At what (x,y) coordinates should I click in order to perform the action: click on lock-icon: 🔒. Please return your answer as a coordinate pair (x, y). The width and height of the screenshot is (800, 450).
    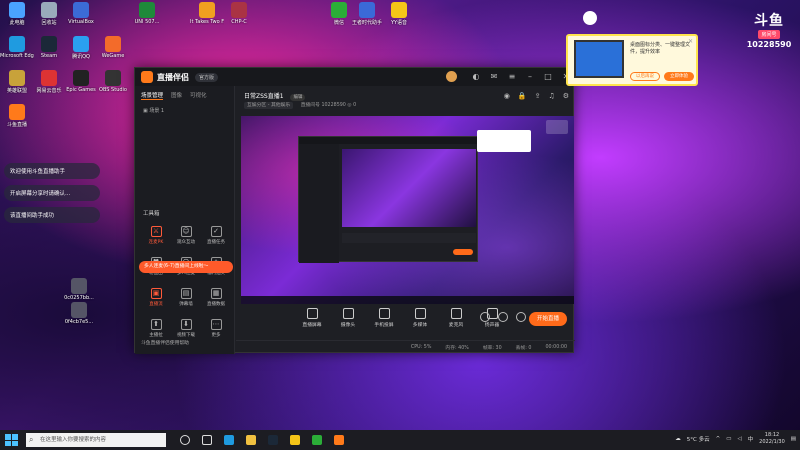
    Looking at the image, I should click on (522, 96).